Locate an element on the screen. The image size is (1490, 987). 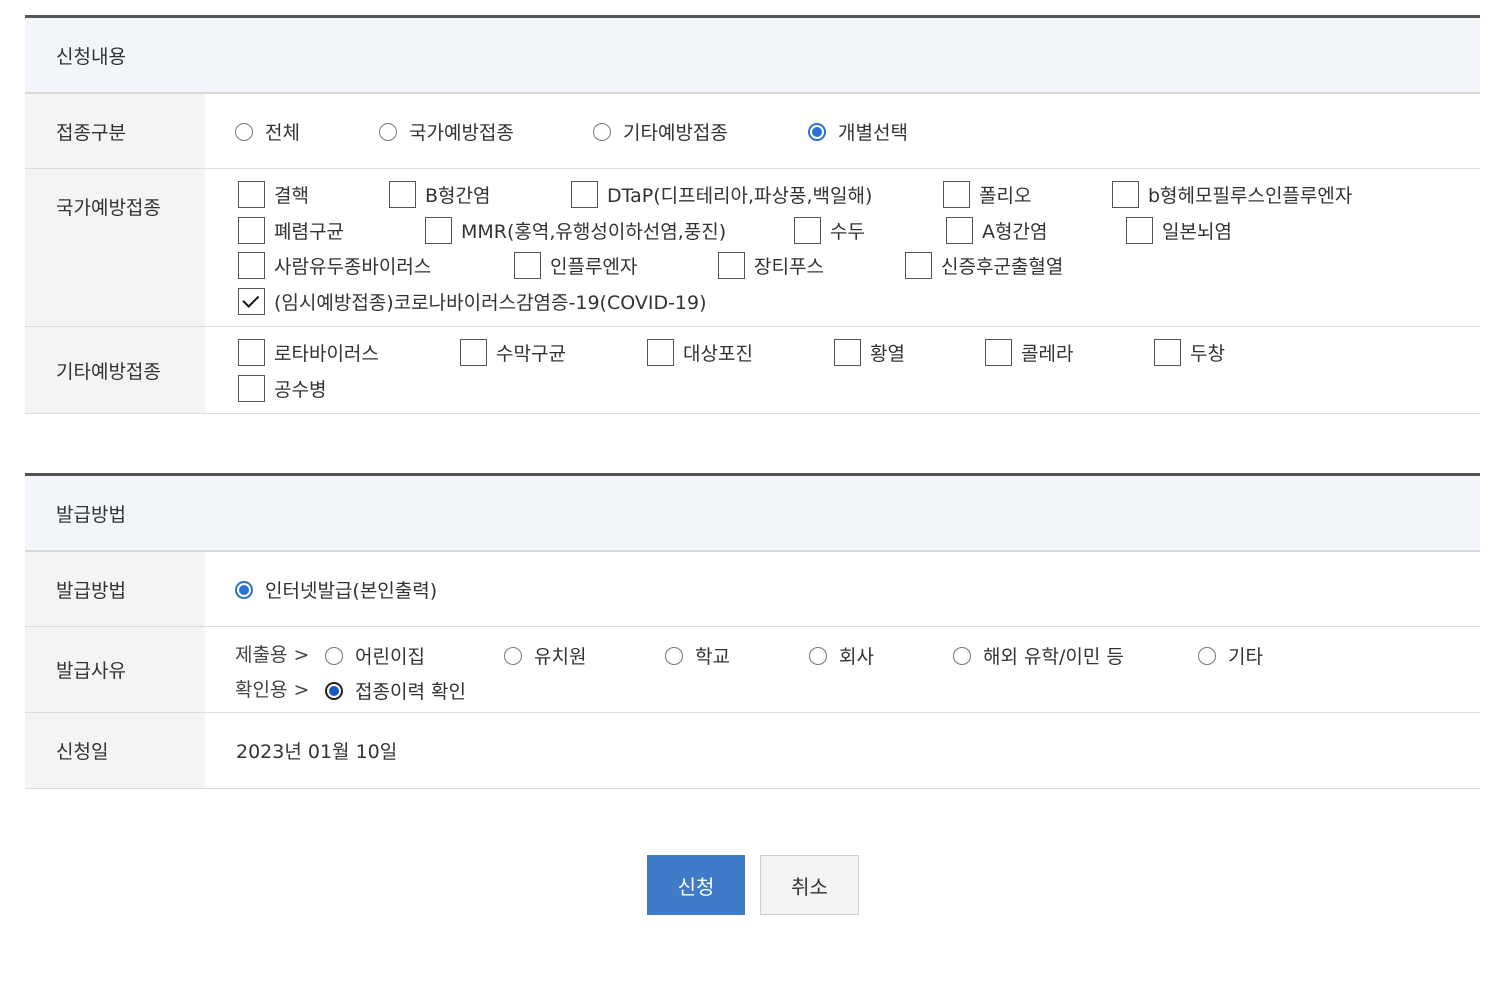
other-vaccine-options: 로타바이러스 수막구균 대상포진 황열 콜레라 두창 공수병 is located at coordinates (842, 370).